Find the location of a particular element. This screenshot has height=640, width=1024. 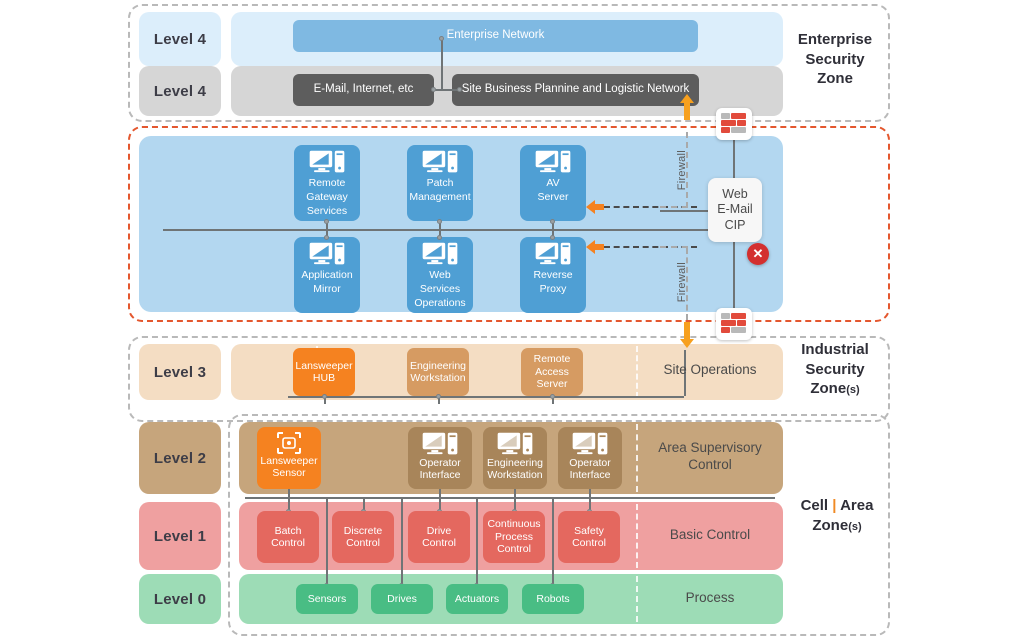

enterprise-zone-caption: Enterprise Security Zone is located at coordinates (835, 59).